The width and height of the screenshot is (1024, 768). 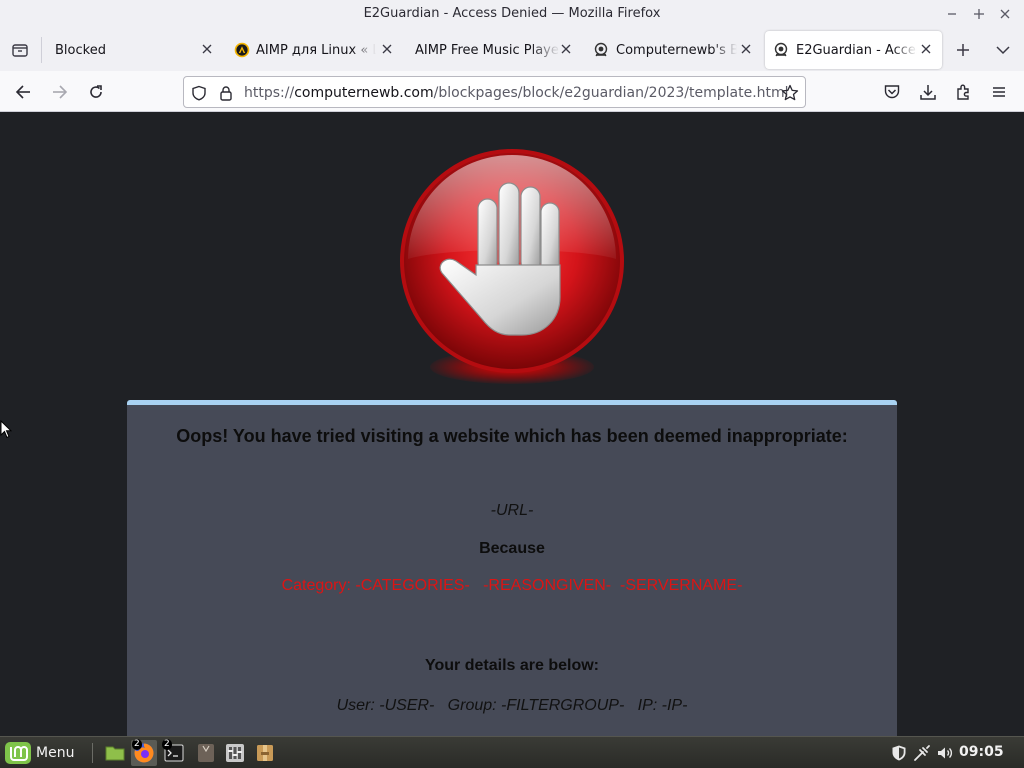 I want to click on downloads-button, so click(x=928, y=92).